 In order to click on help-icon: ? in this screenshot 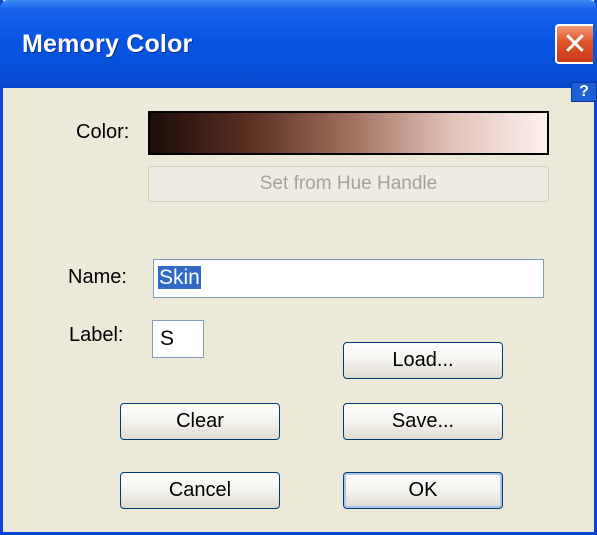, I will do `click(584, 92)`.